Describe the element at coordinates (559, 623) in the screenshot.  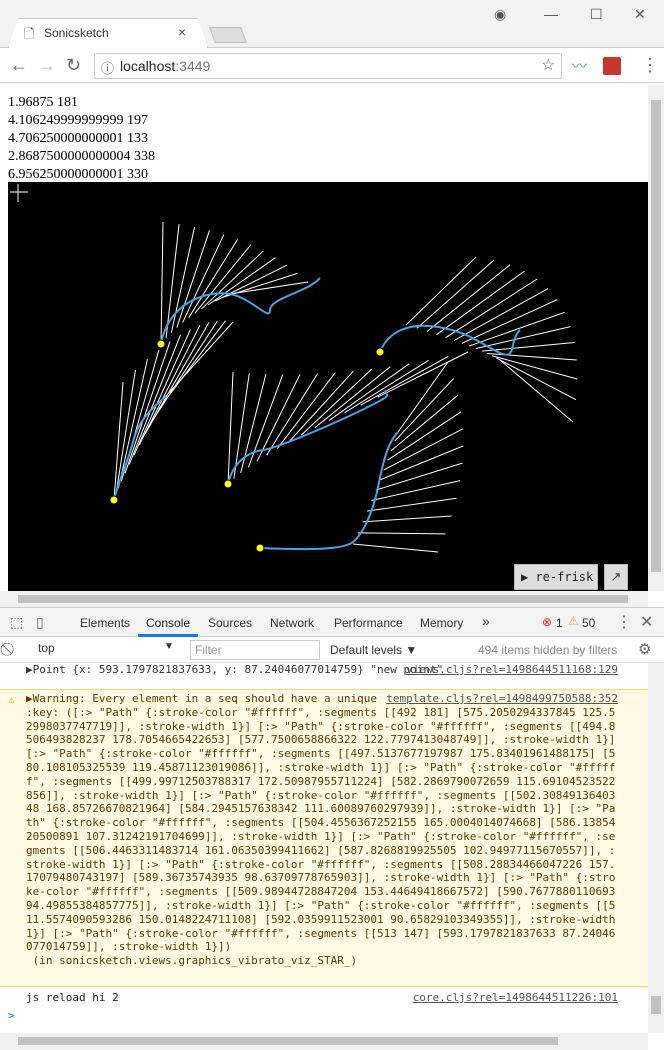
I see `error-count: 1` at that location.